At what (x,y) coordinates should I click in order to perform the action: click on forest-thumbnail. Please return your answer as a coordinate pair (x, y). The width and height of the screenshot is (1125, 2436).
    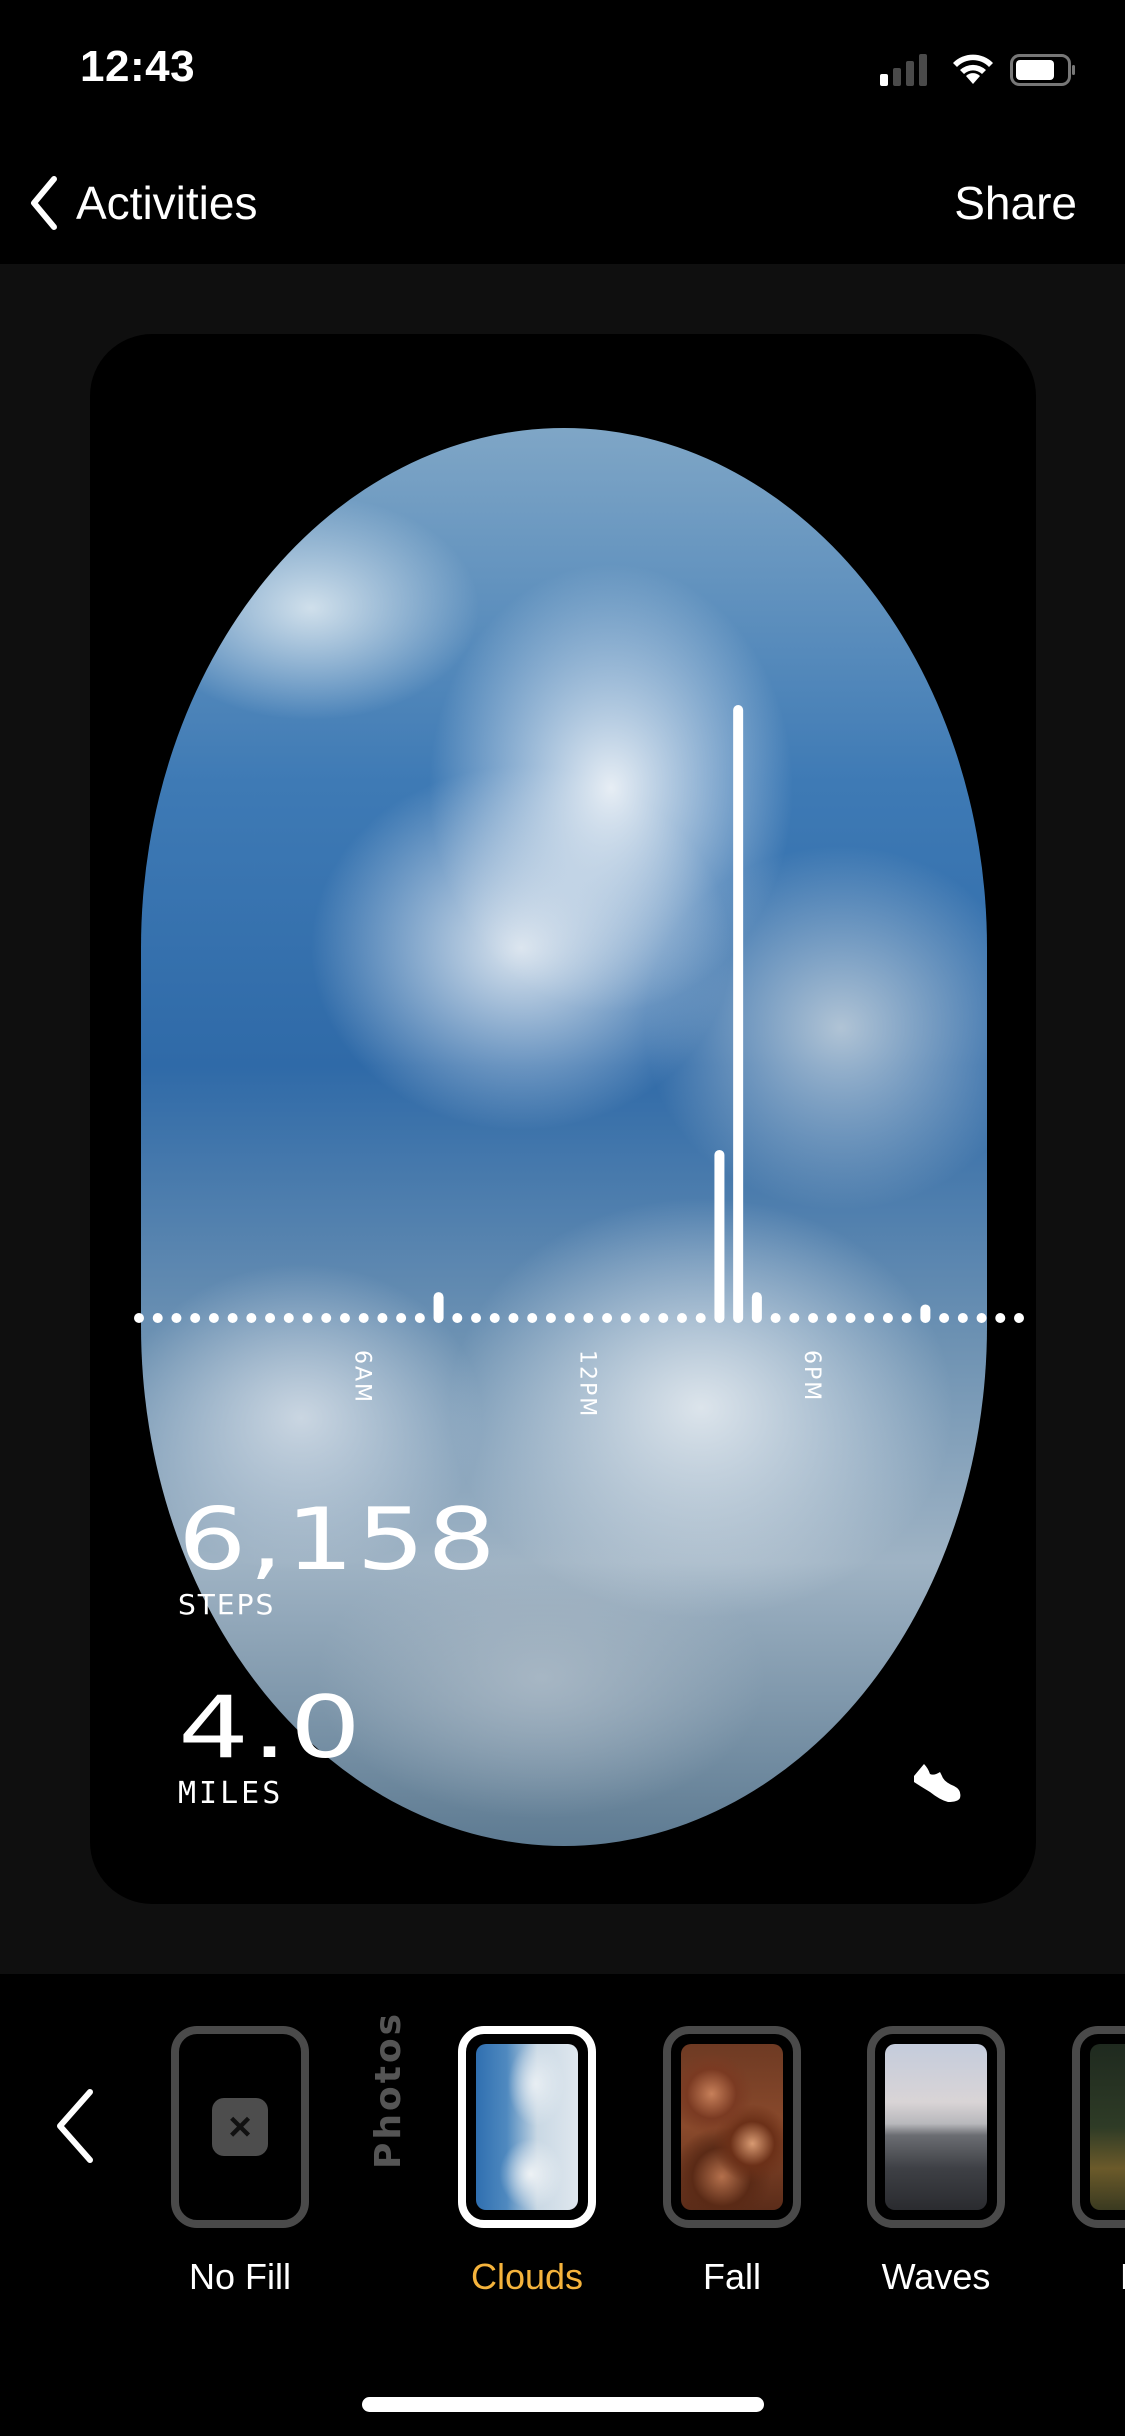
    Looking at the image, I should click on (1107, 2127).